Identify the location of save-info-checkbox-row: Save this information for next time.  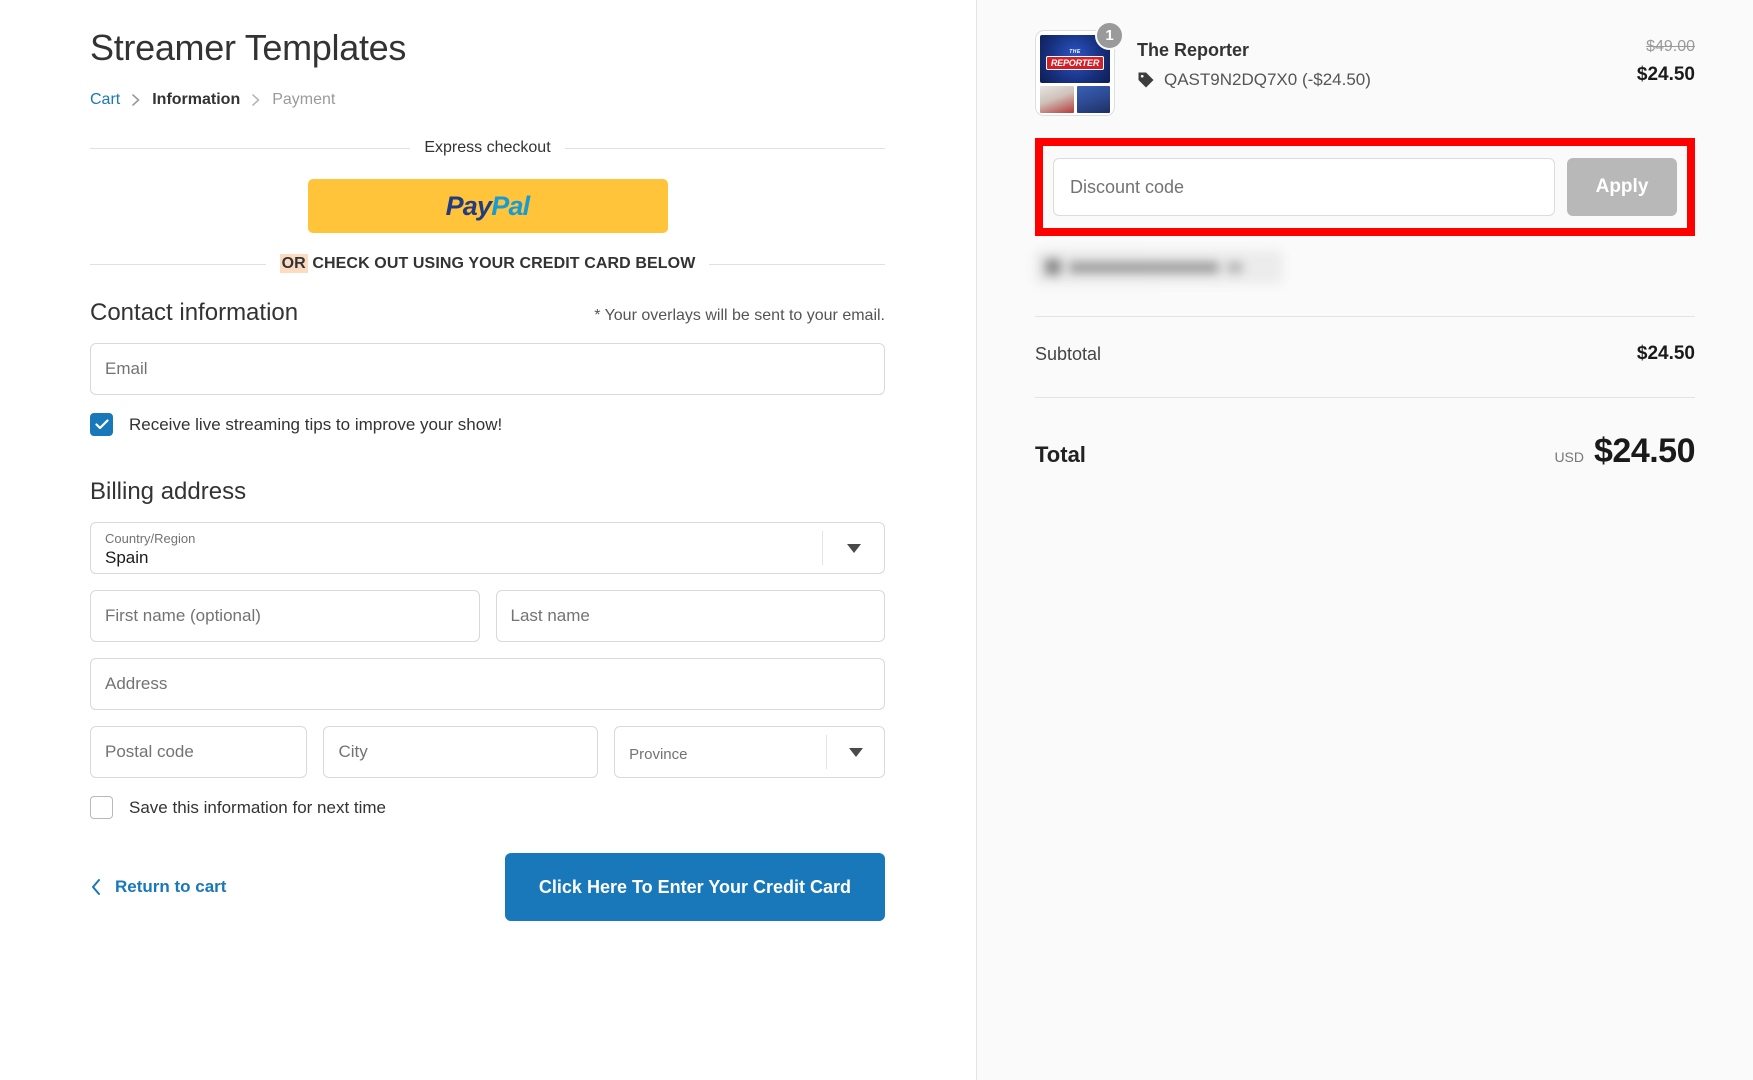
(487, 808).